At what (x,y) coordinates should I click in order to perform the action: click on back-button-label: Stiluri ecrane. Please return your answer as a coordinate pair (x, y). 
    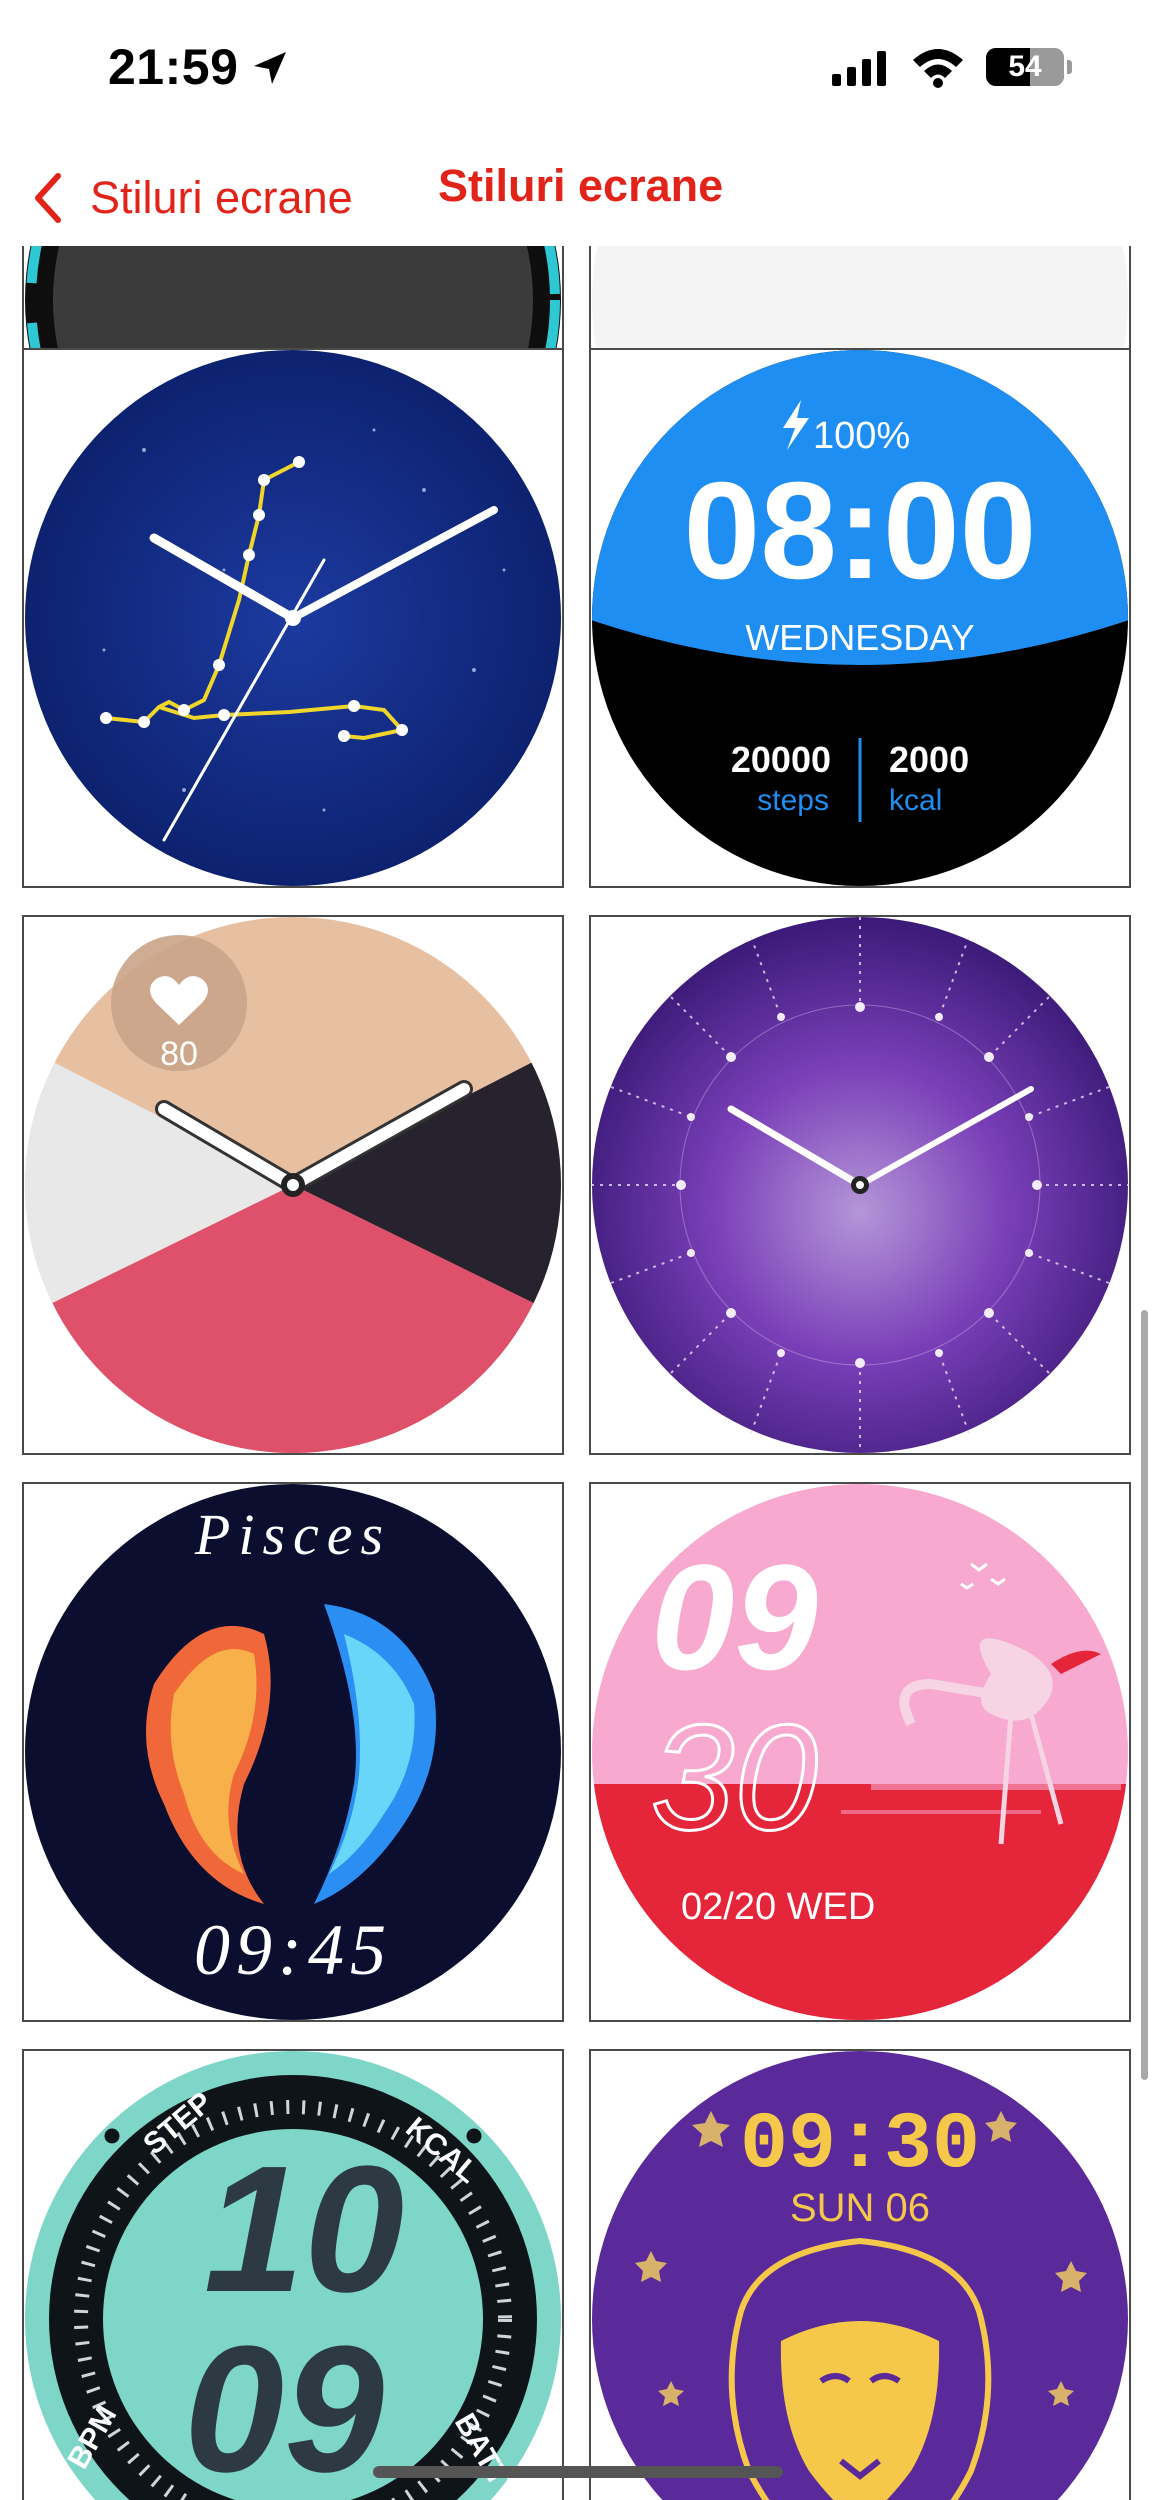
    Looking at the image, I should click on (221, 197).